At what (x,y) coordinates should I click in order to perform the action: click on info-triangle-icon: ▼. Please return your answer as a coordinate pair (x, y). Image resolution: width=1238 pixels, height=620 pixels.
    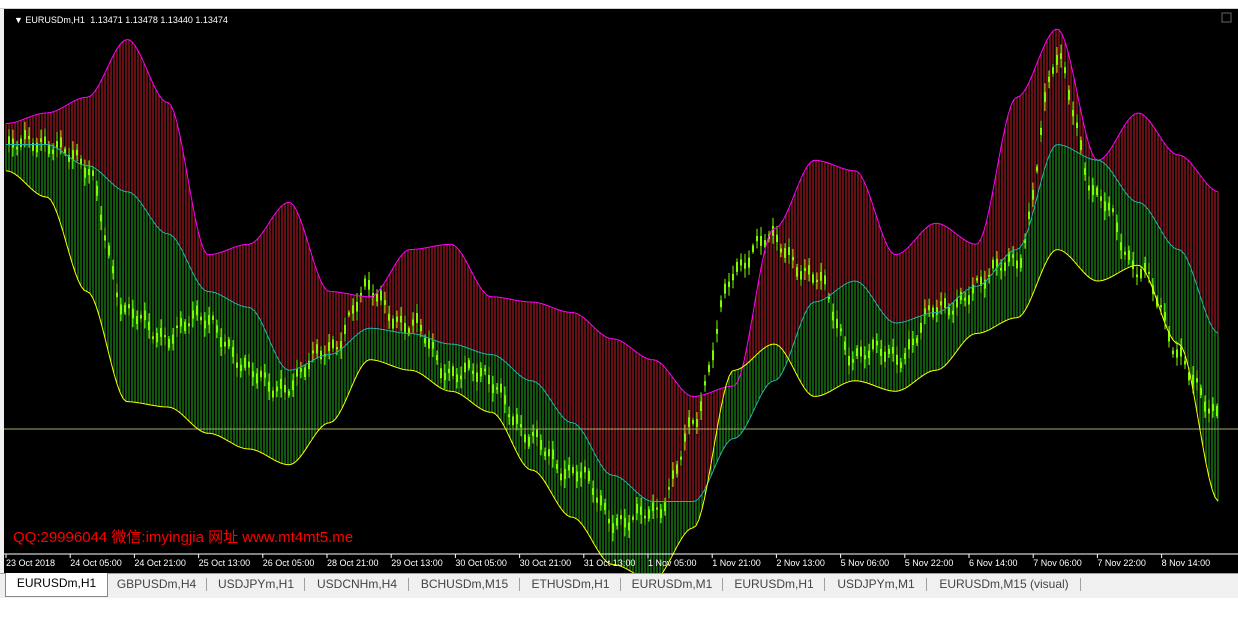
    Looking at the image, I should click on (19, 20).